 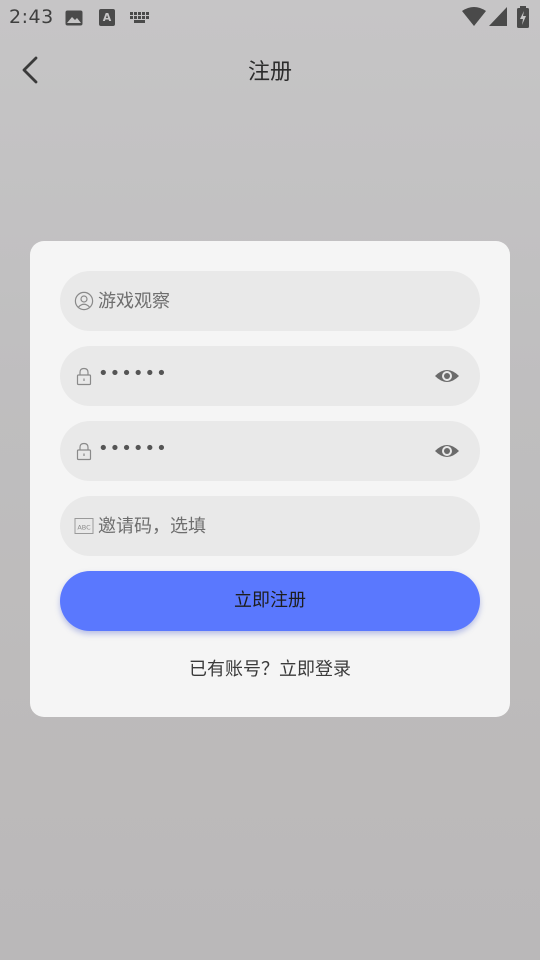 I want to click on page-title: 注册, so click(x=269, y=72).